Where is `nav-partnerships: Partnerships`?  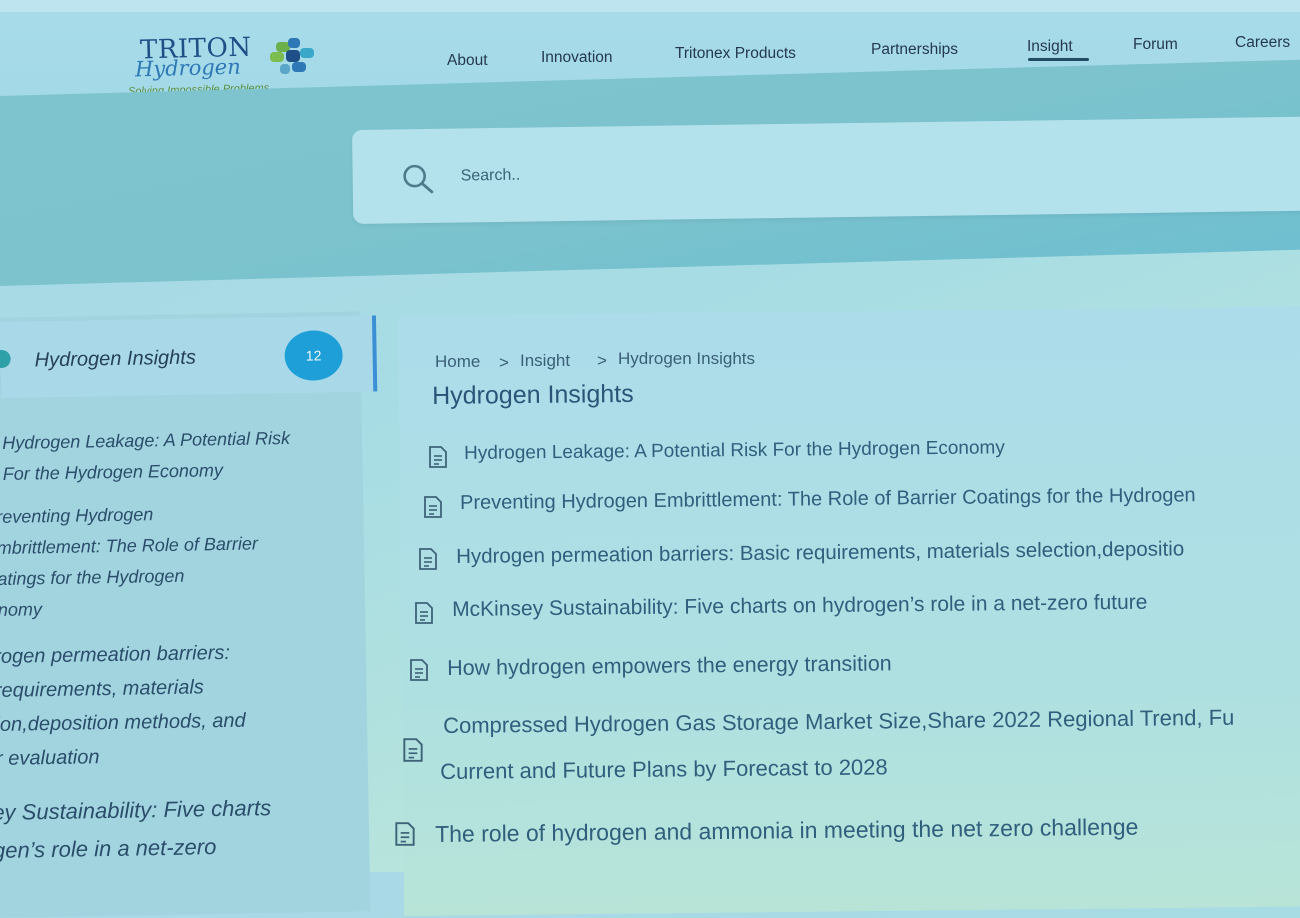 nav-partnerships: Partnerships is located at coordinates (914, 50).